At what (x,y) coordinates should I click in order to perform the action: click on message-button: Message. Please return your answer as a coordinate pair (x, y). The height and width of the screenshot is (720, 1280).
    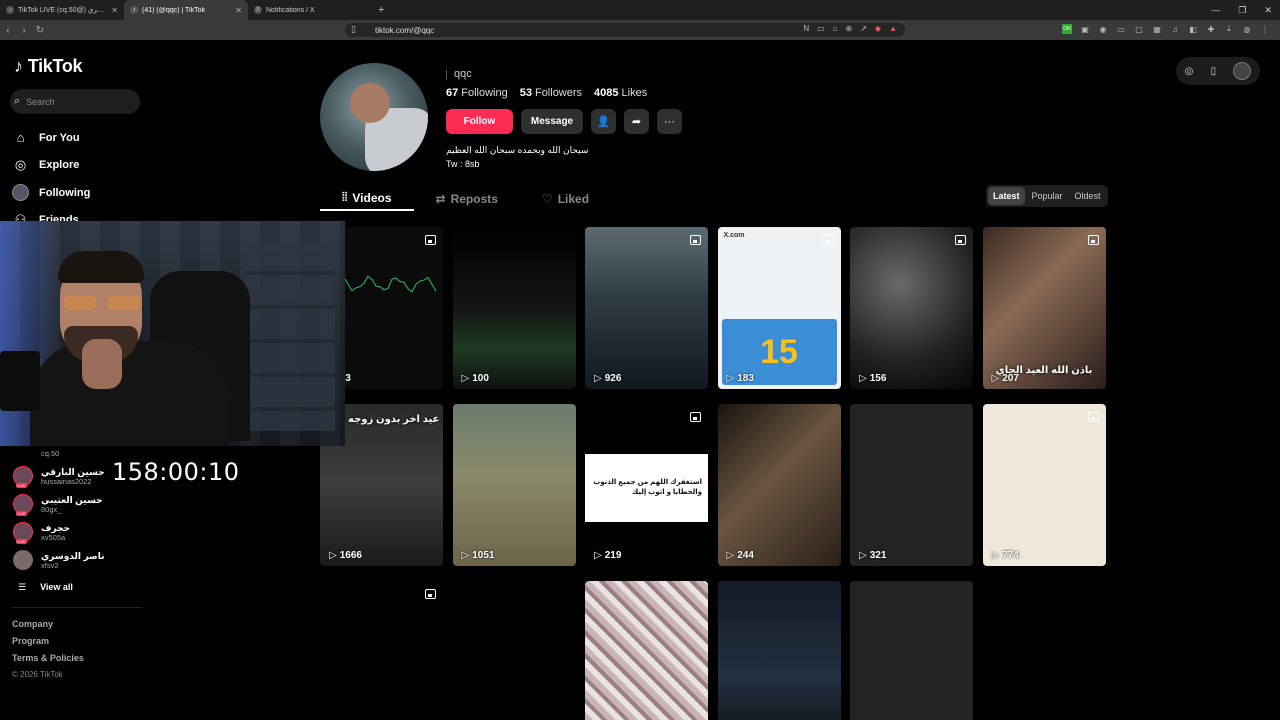
    Looking at the image, I should click on (552, 121).